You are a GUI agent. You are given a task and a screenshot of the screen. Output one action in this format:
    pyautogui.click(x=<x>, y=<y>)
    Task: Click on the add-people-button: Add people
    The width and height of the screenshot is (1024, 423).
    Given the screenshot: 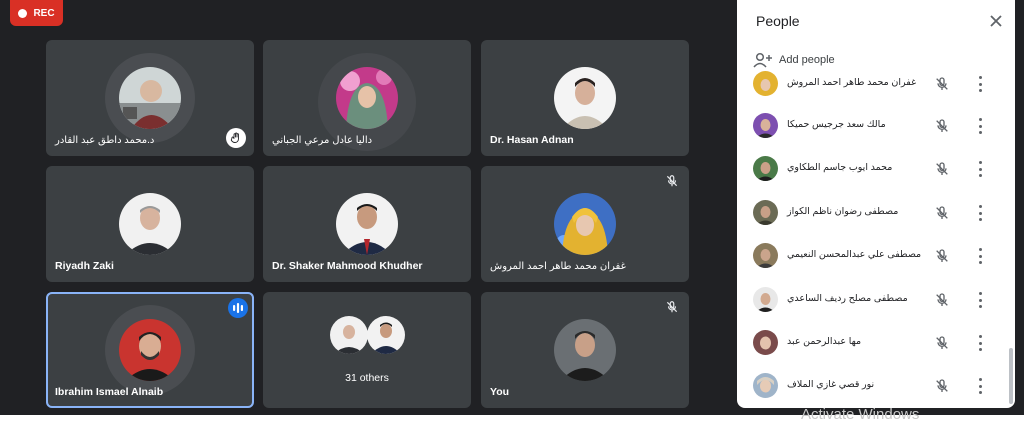 What is the action you would take?
    pyautogui.click(x=794, y=60)
    